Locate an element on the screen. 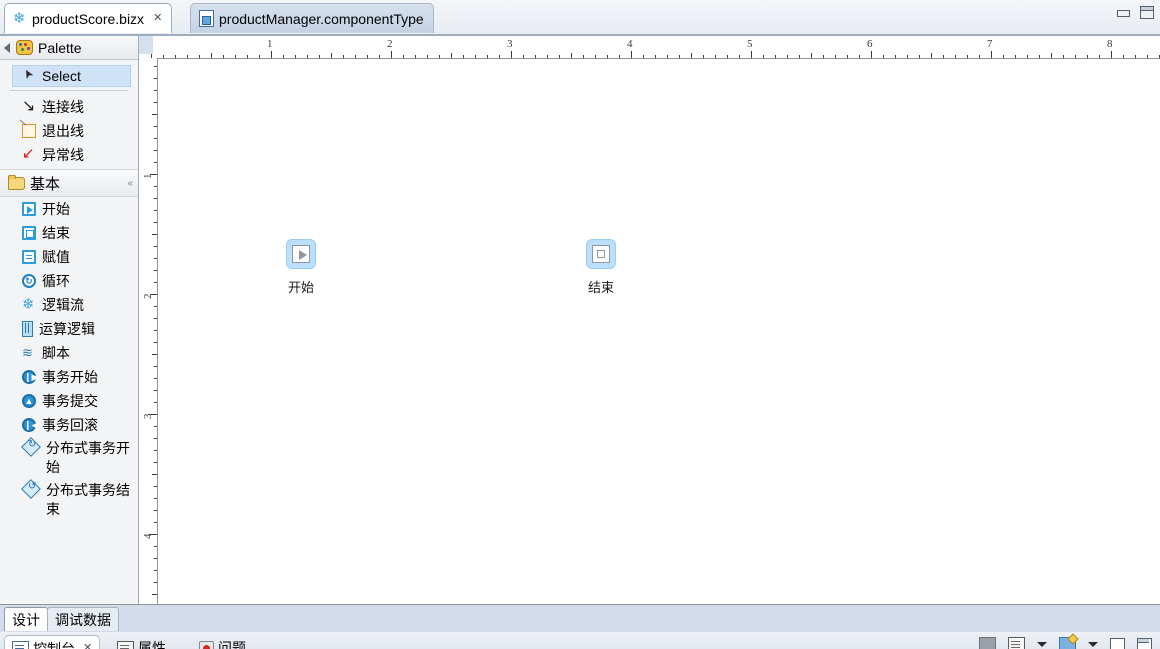  terminate-icon is located at coordinates (987, 643).